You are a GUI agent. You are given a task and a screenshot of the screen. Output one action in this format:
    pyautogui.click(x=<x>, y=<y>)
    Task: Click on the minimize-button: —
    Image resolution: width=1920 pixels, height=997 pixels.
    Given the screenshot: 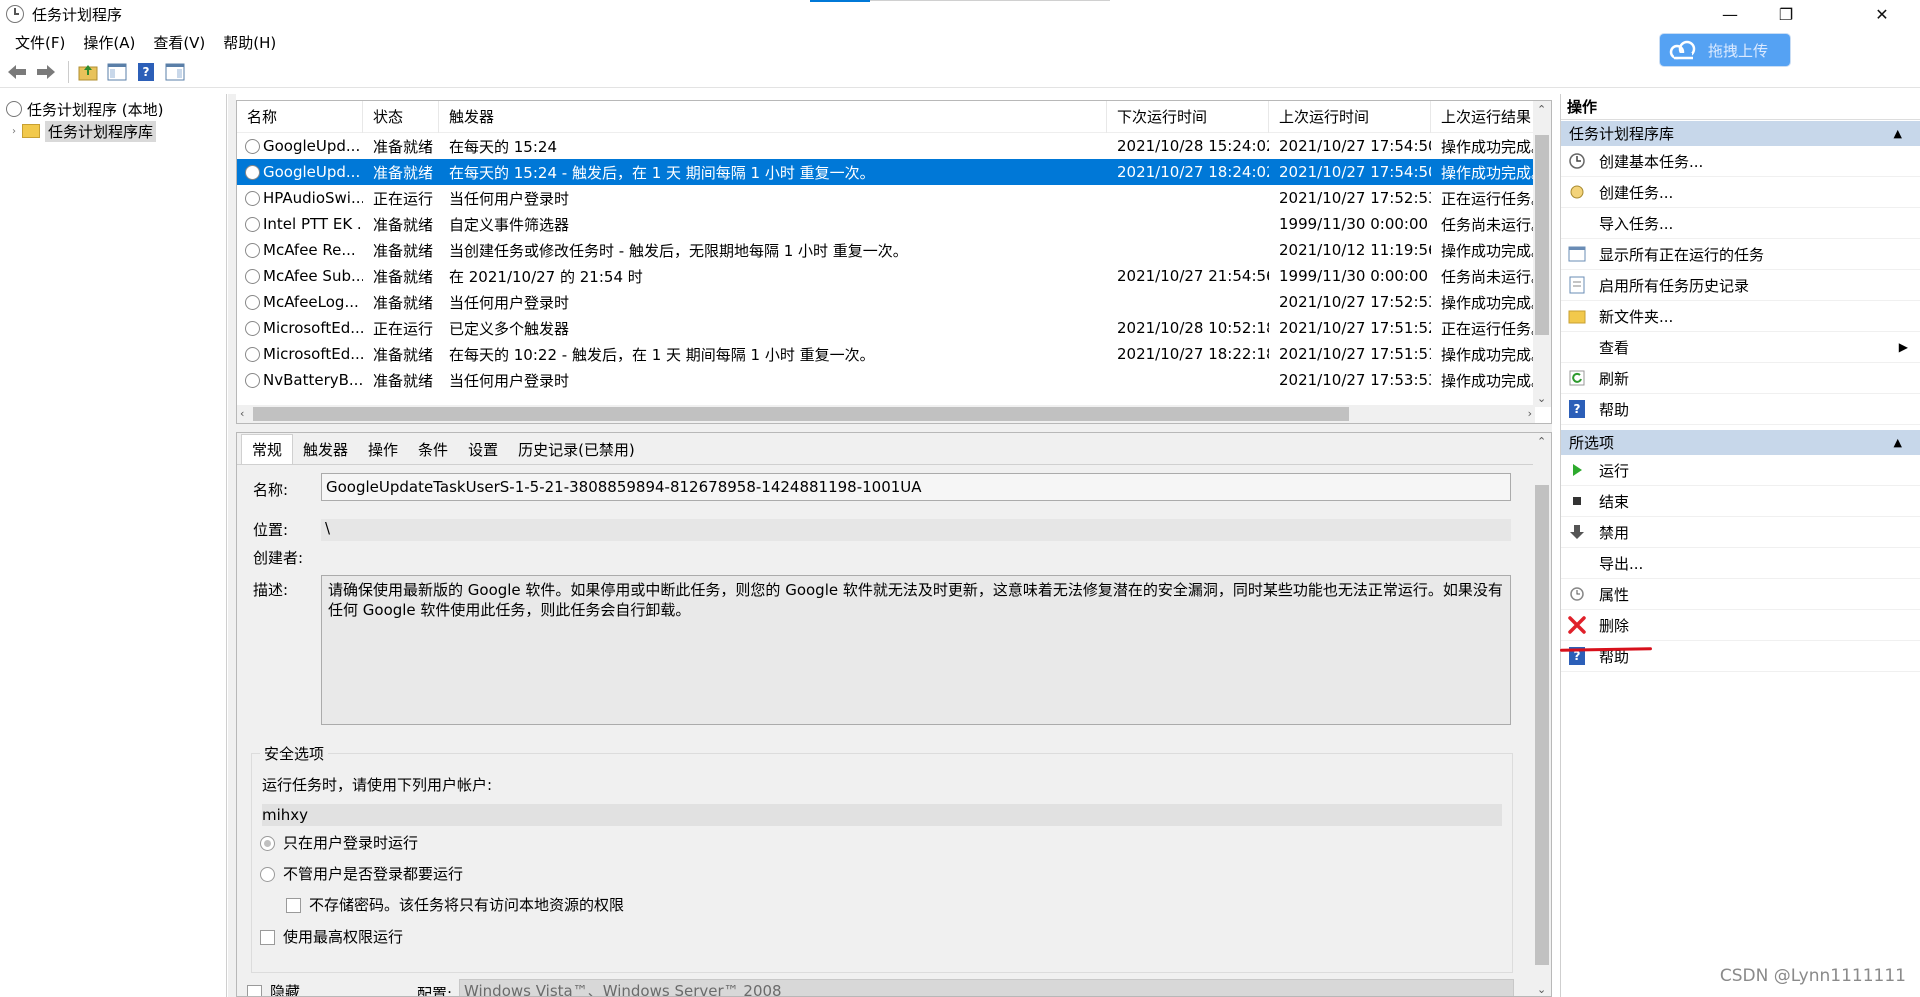 What is the action you would take?
    pyautogui.click(x=1730, y=14)
    